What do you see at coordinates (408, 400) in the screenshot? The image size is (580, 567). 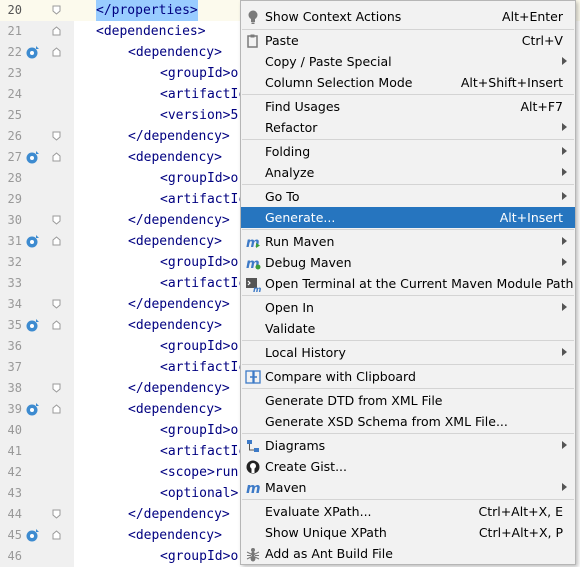 I see `menu-item-generate-dtd: Generate DTD from XML File` at bounding box center [408, 400].